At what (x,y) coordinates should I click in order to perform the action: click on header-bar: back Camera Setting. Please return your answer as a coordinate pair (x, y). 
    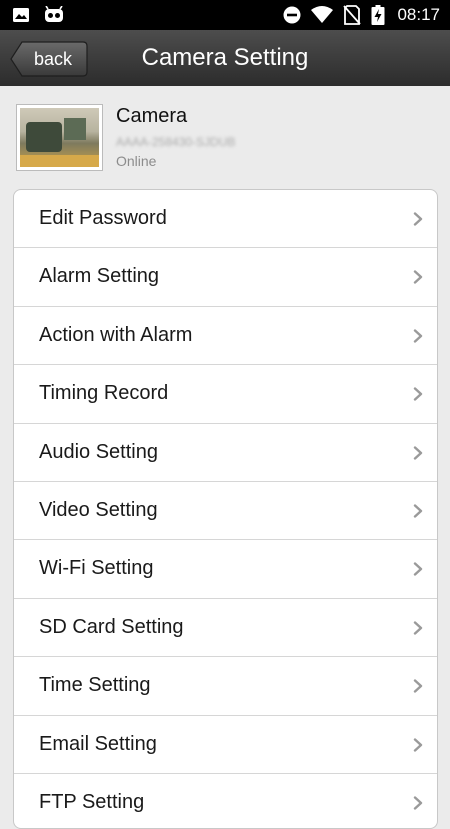
    Looking at the image, I should click on (225, 58).